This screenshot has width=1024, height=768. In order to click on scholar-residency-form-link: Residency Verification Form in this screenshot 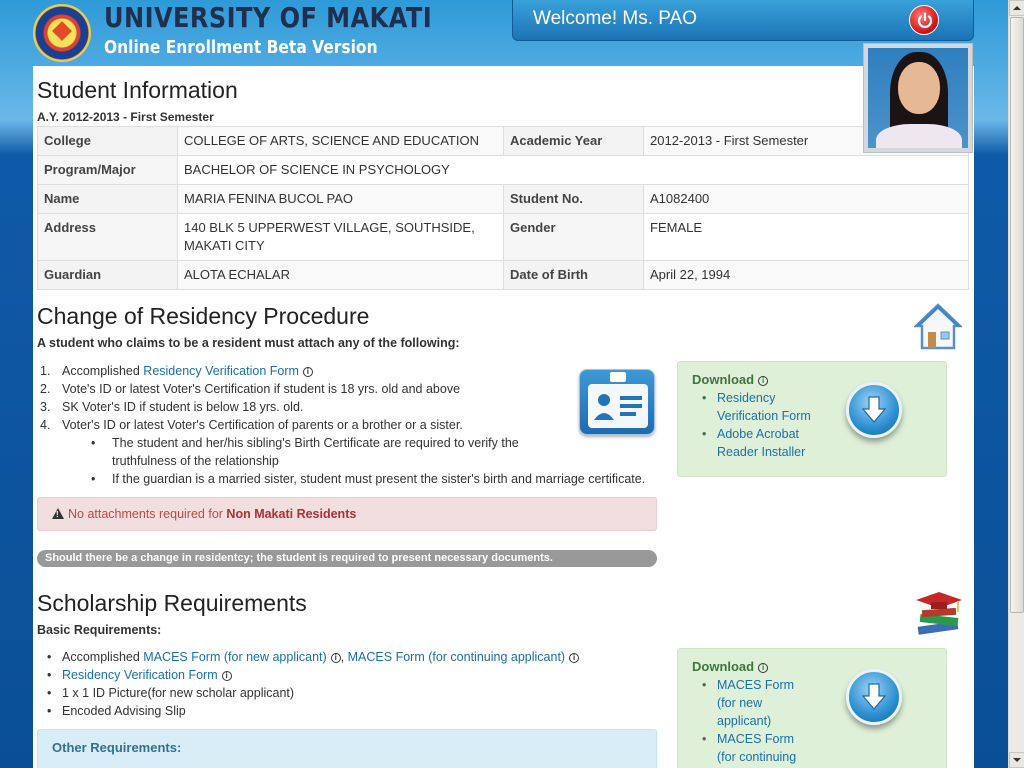, I will do `click(140, 675)`.